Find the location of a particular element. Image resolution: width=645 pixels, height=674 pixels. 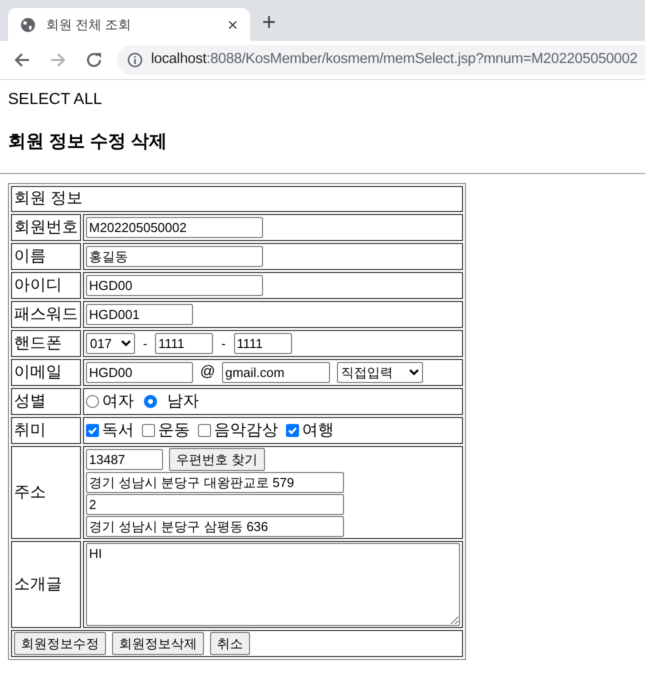

dropdown: 017 is located at coordinates (110, 343).